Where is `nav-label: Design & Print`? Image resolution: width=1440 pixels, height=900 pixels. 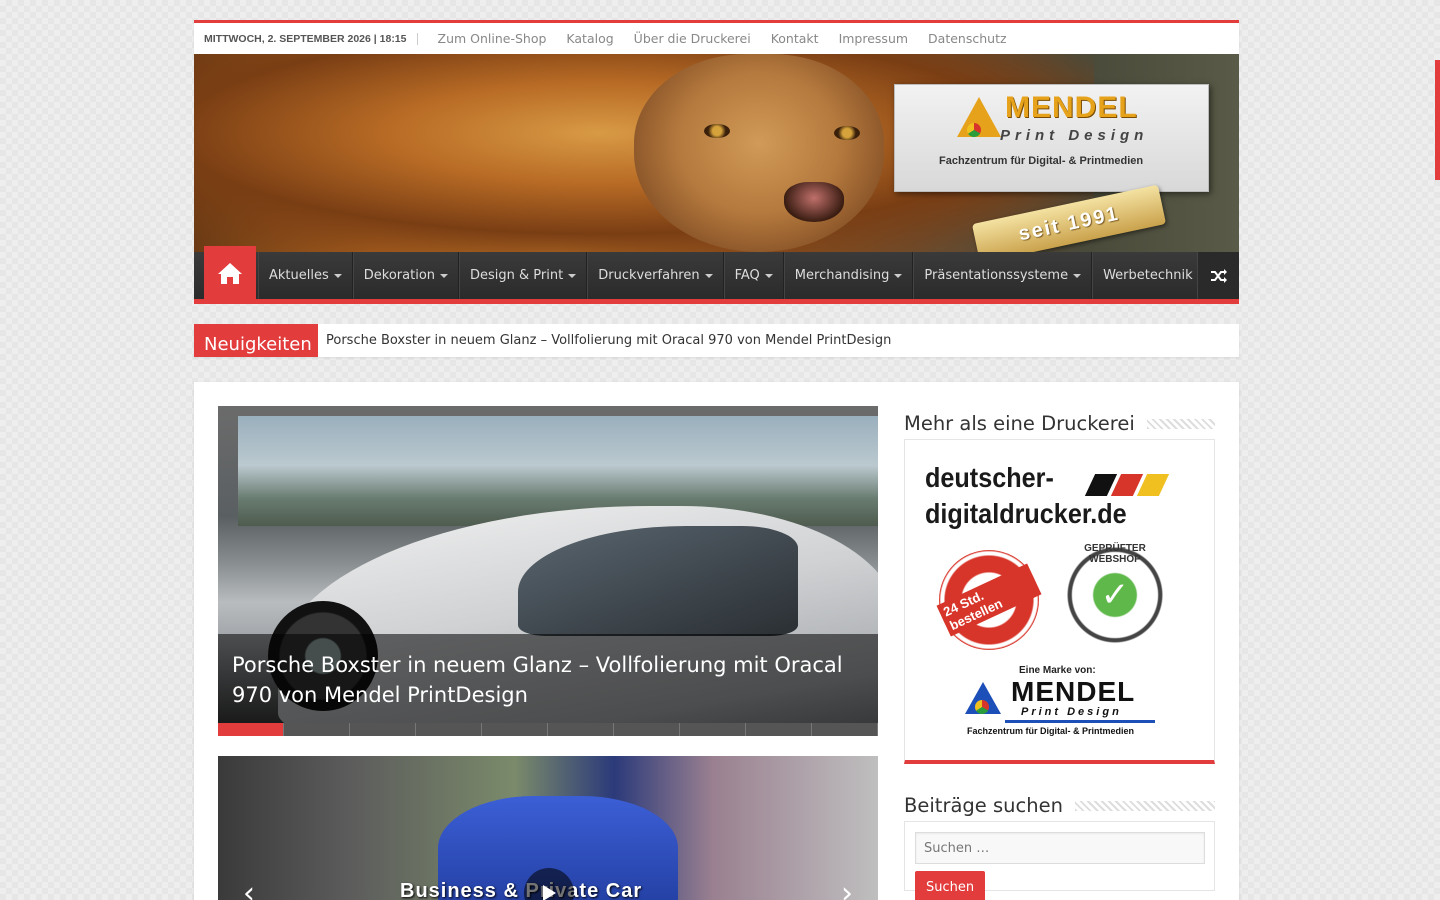 nav-label: Design & Print is located at coordinates (517, 275).